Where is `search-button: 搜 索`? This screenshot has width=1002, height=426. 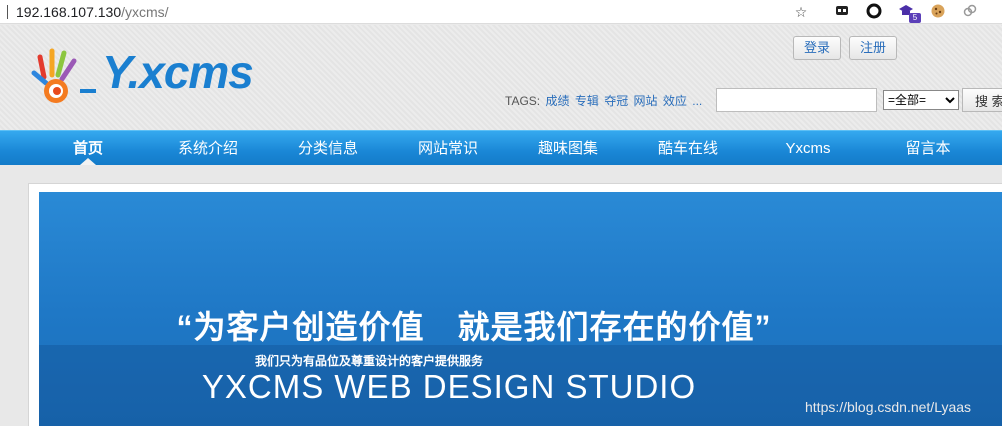
search-button: 搜 索 is located at coordinates (982, 100).